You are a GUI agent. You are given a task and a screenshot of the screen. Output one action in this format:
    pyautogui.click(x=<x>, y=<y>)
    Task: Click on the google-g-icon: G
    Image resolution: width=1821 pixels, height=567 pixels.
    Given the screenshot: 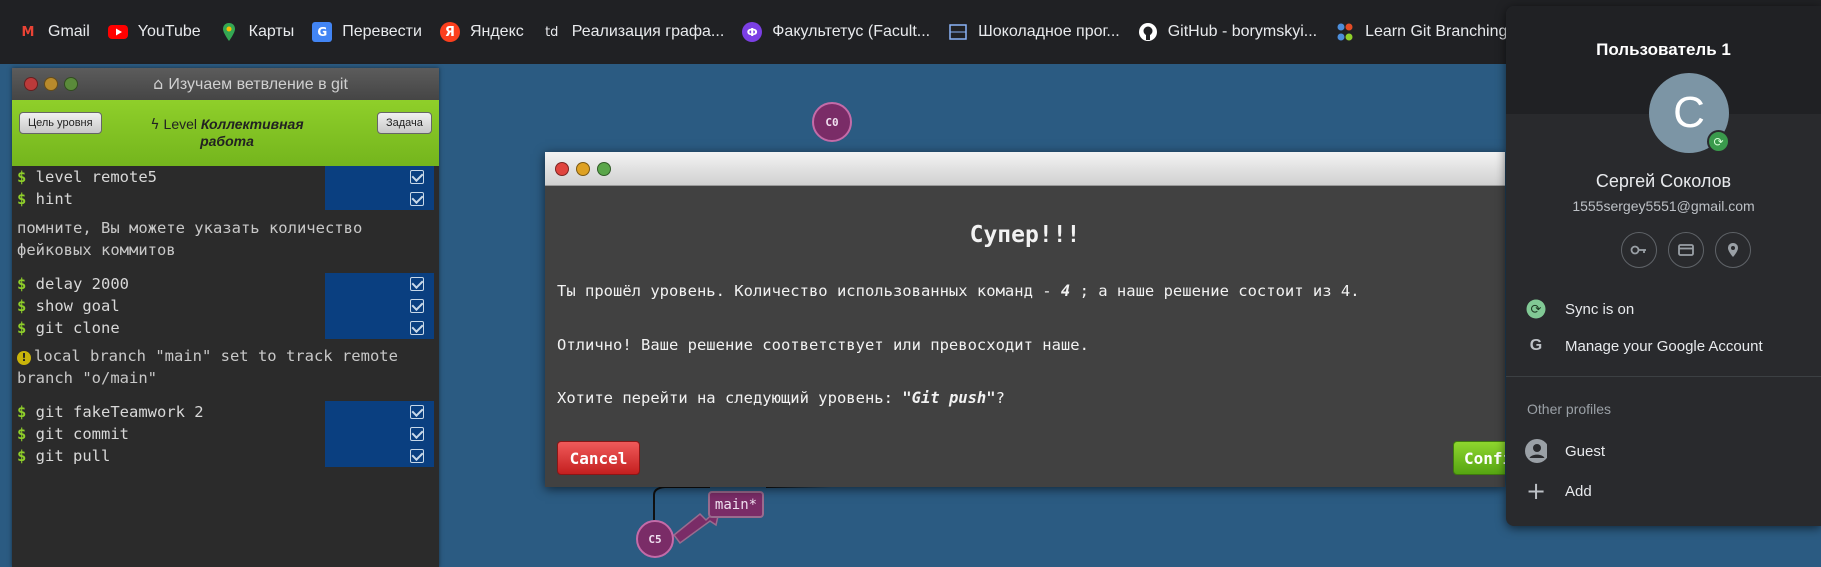 What is the action you would take?
    pyautogui.click(x=1536, y=345)
    